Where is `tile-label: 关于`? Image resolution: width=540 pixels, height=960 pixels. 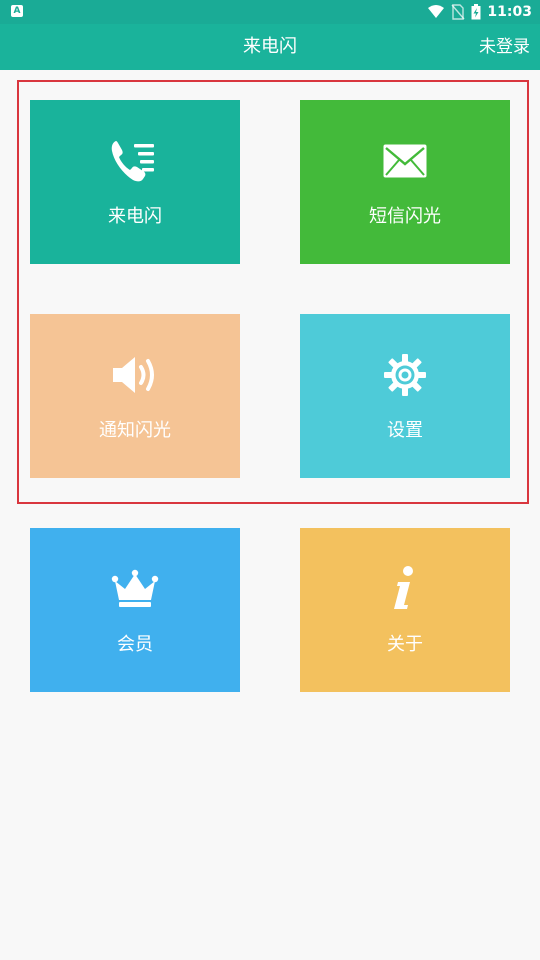 tile-label: 关于 is located at coordinates (405, 644).